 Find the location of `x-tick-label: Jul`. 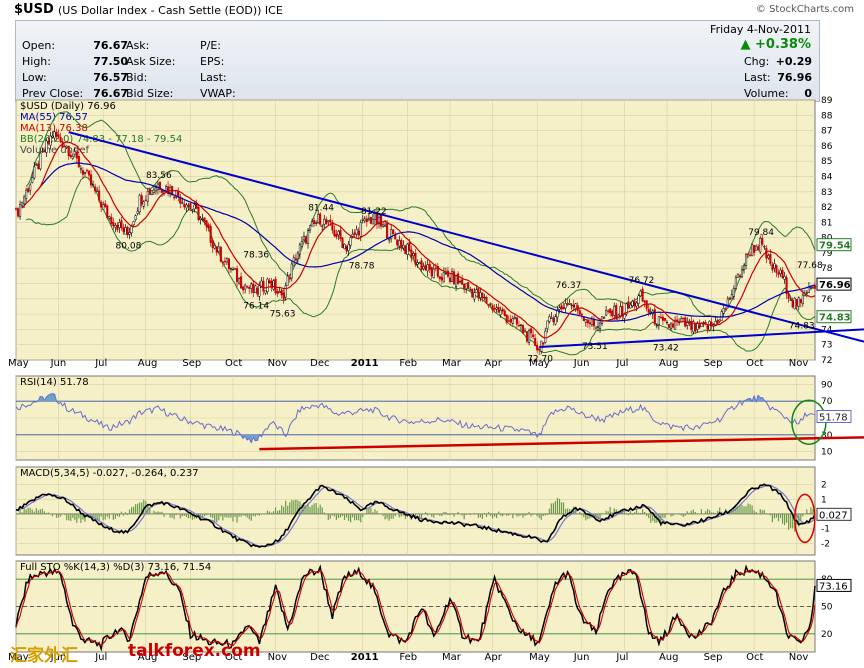

x-tick-label: Jul is located at coordinates (100, 363).